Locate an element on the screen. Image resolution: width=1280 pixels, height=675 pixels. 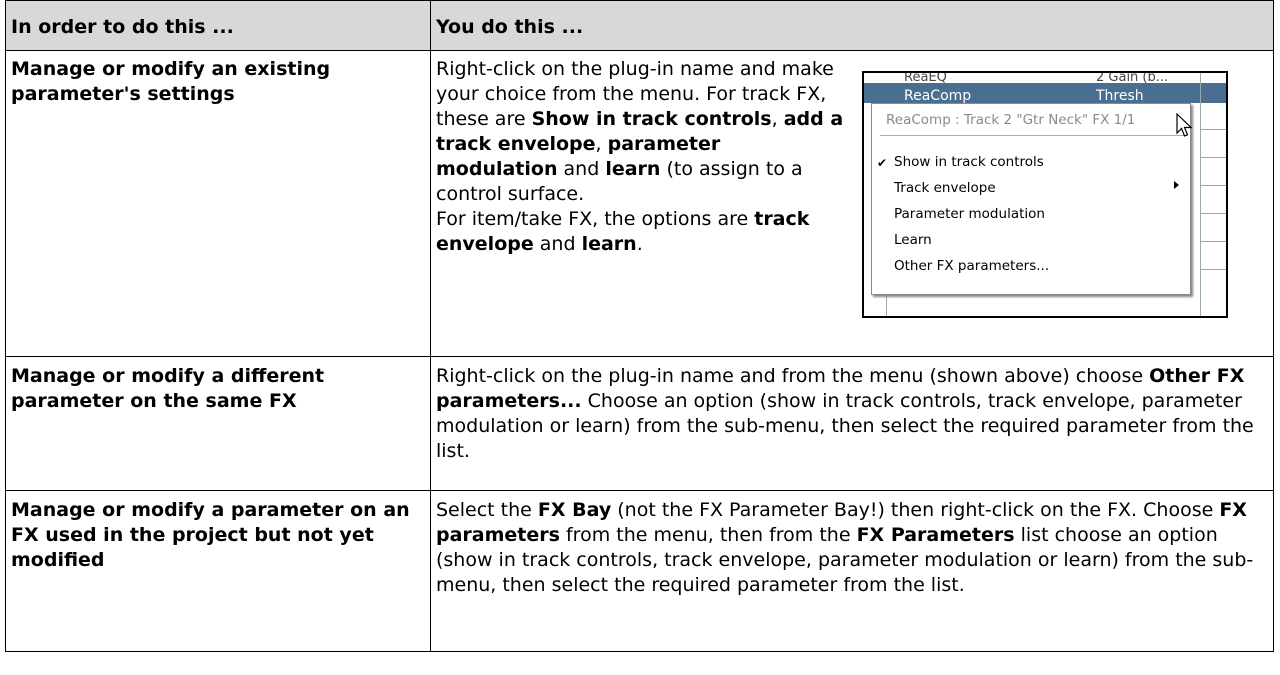
menu-item-parameter-modulation: Parameter modulation is located at coordinates (969, 214).